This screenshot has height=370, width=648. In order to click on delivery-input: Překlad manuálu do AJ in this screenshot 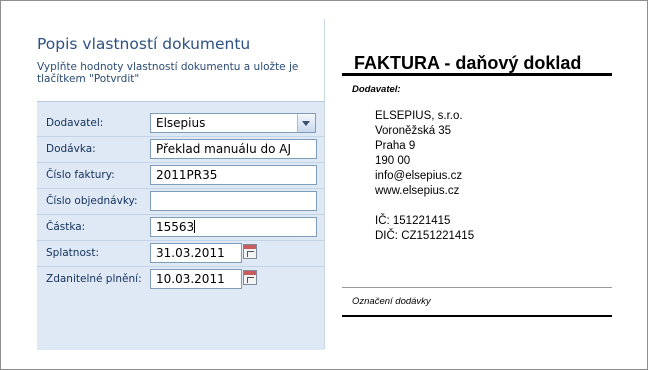, I will do `click(233, 149)`.